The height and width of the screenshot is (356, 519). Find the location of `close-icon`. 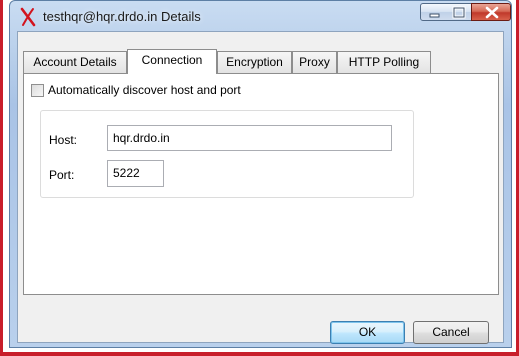

close-icon is located at coordinates (492, 12).